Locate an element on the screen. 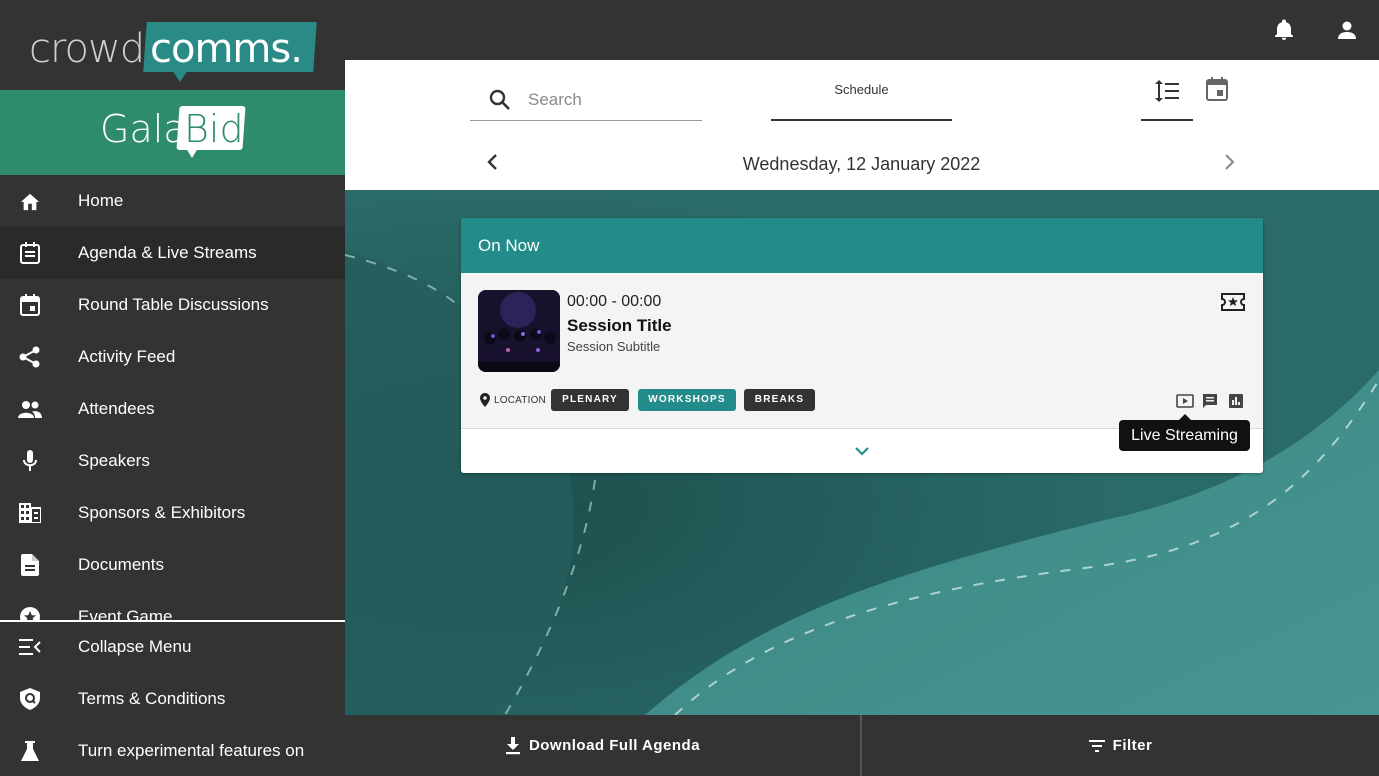  tag-plenary: PLENARY is located at coordinates (590, 400).